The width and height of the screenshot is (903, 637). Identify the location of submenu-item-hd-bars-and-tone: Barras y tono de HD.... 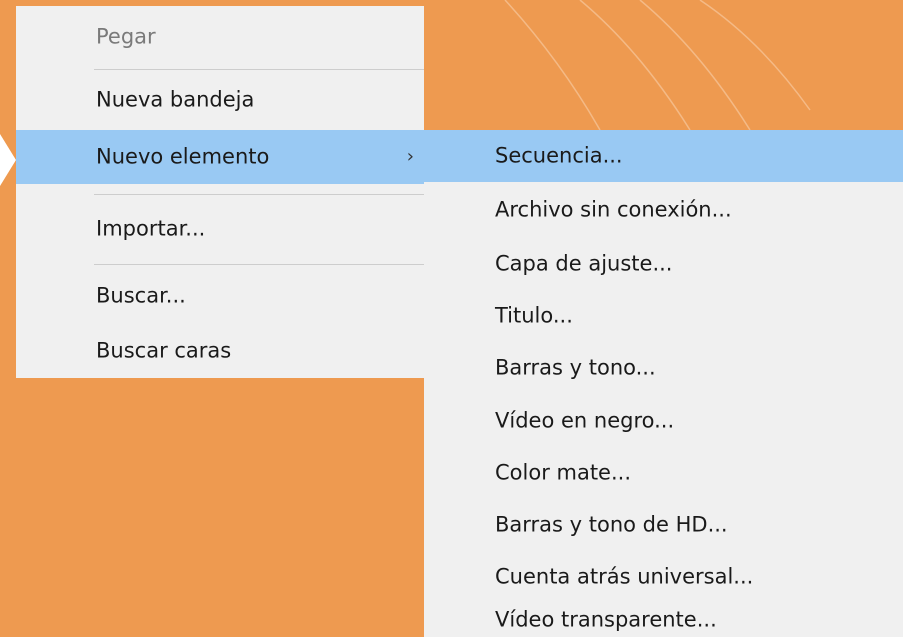
(663, 525).